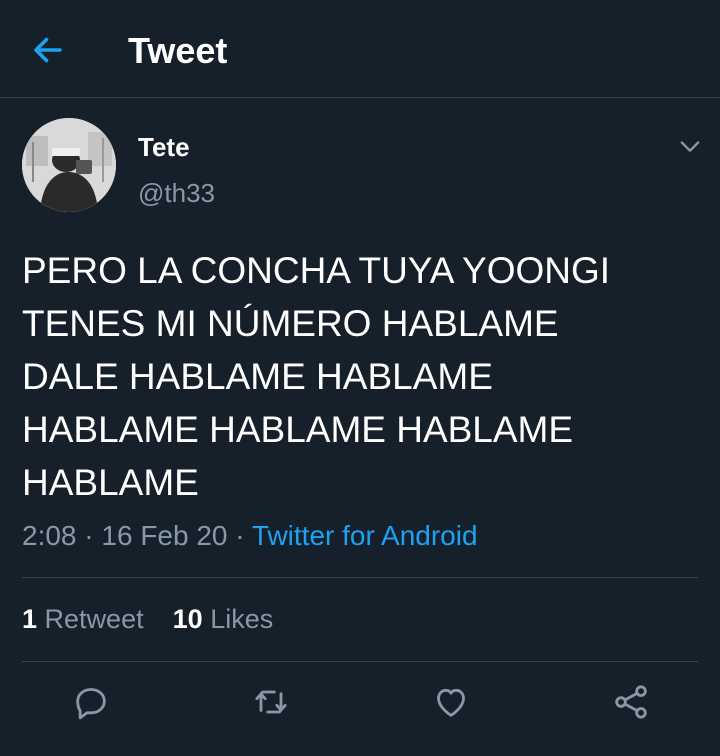 The height and width of the screenshot is (756, 720). Describe the element at coordinates (271, 702) in the screenshot. I see `retweet-icon` at that location.